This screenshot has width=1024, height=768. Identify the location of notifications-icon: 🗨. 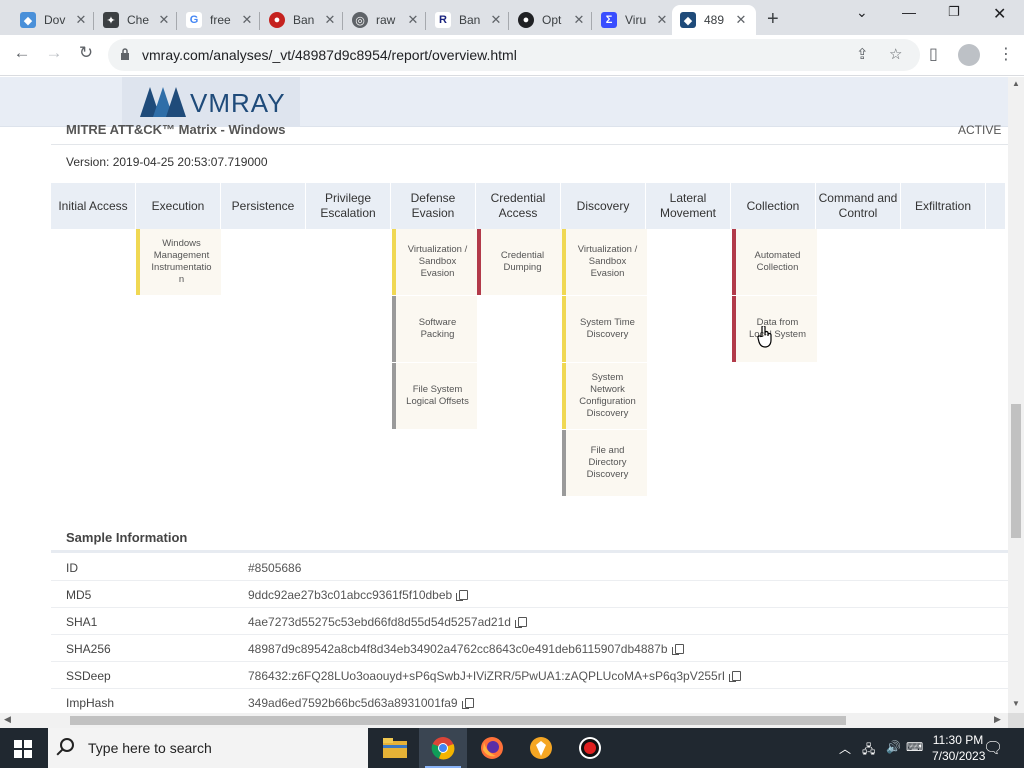
(993, 748).